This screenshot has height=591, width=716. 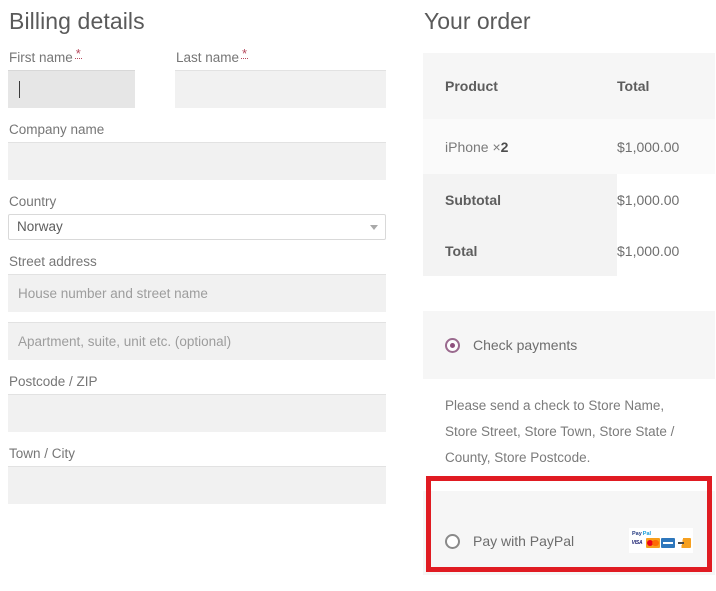 I want to click on payment-methods-divider, so click(x=569, y=499).